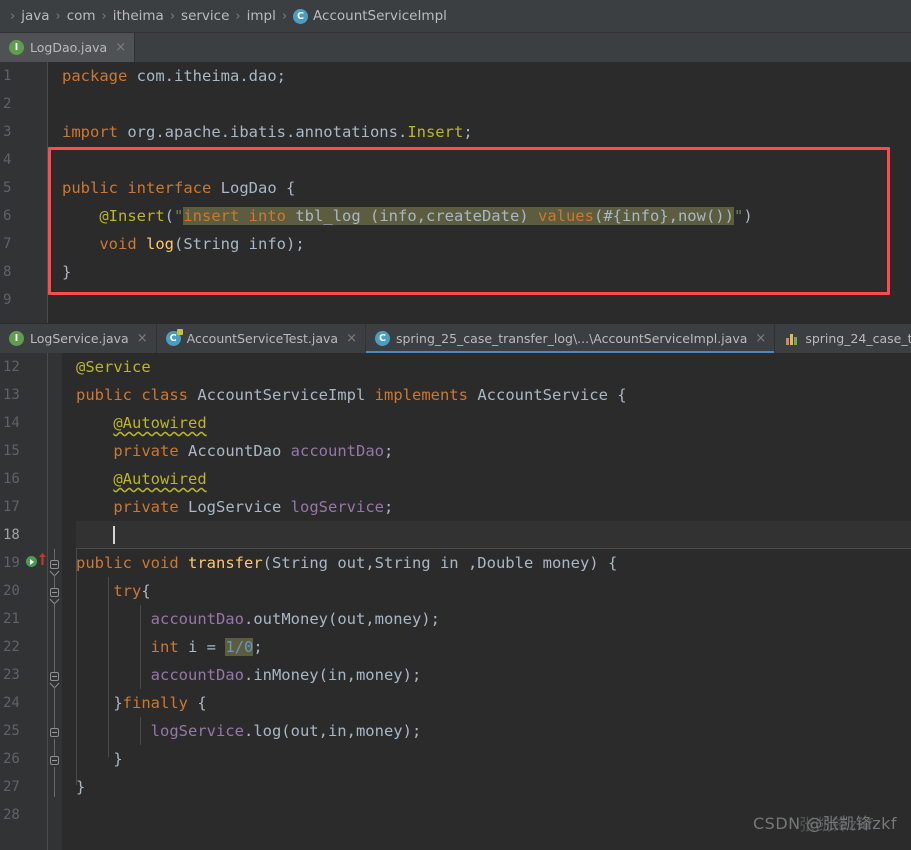 The height and width of the screenshot is (850, 911). Describe the element at coordinates (16, 47) in the screenshot. I see `interface-icon: I` at that location.